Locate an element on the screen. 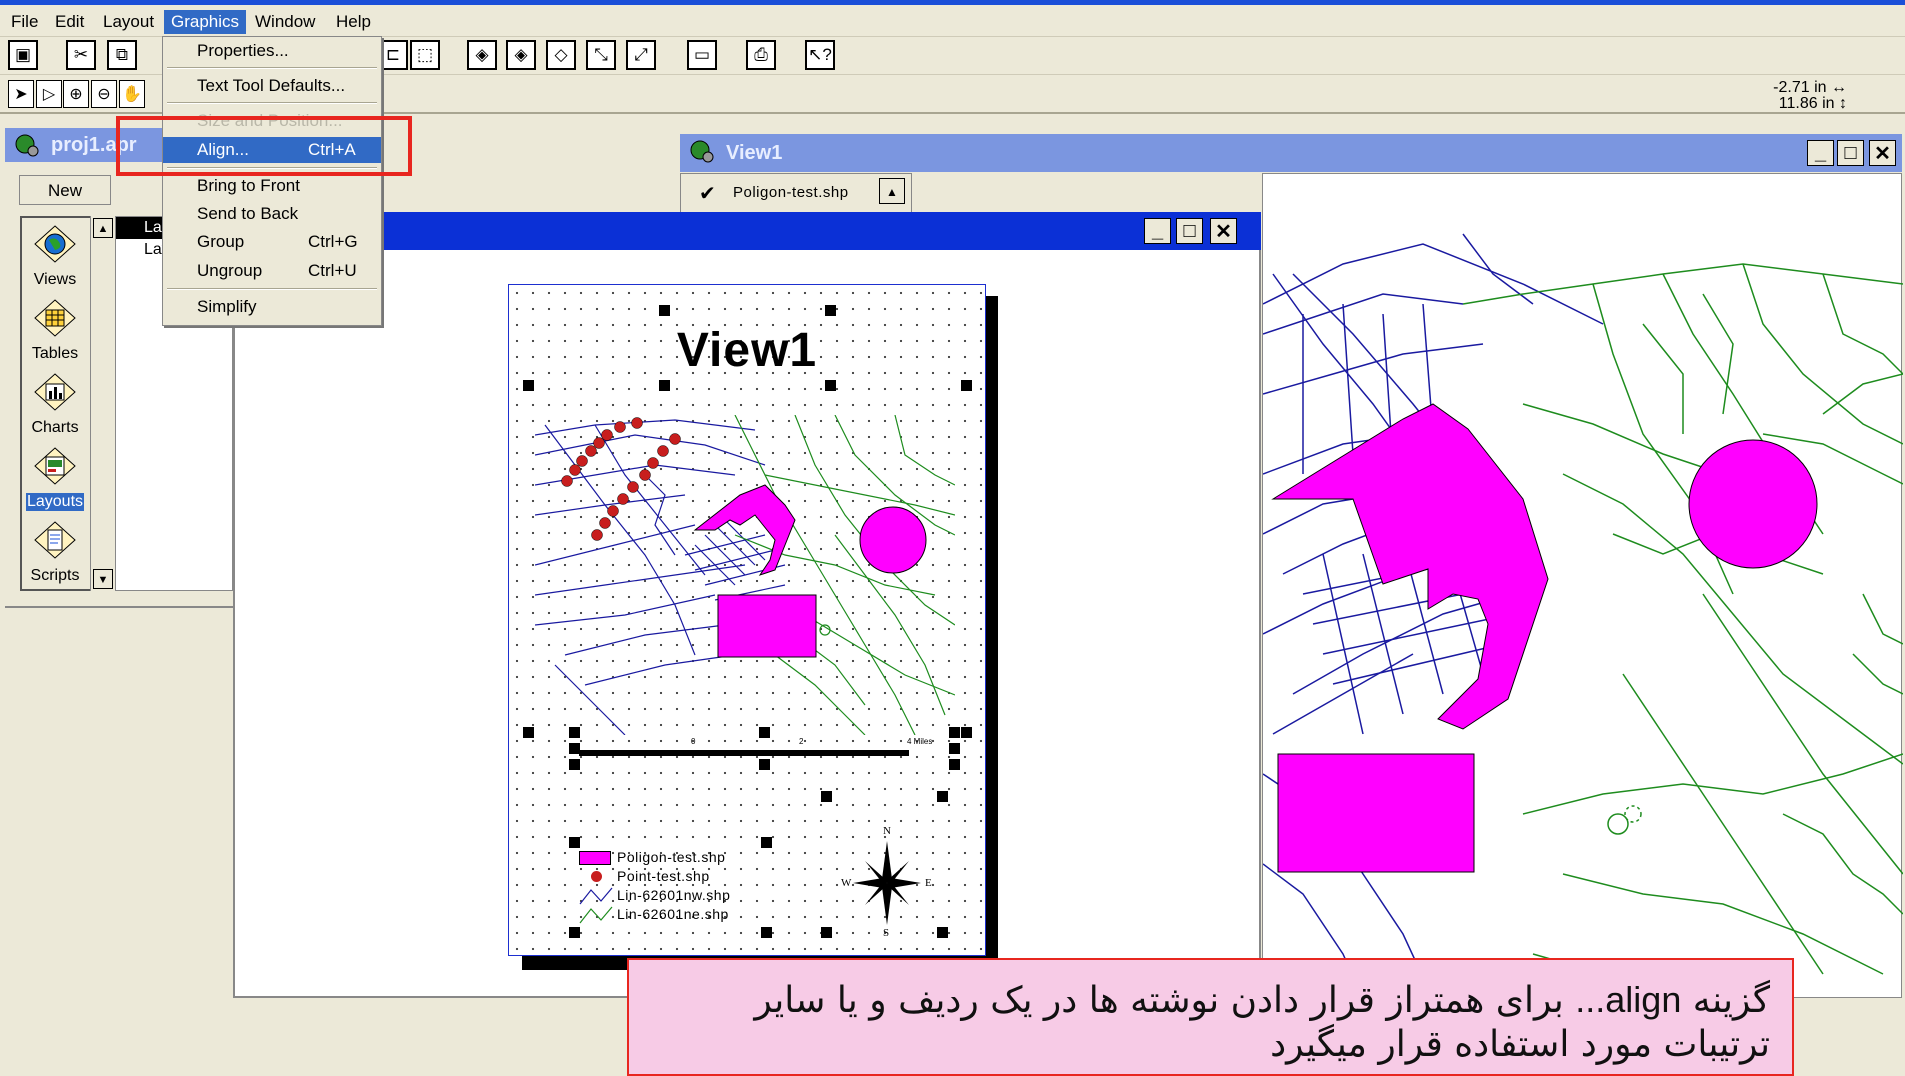 Image resolution: width=1905 pixels, height=1076 pixels. menu-item-label: Simplify is located at coordinates (227, 306).